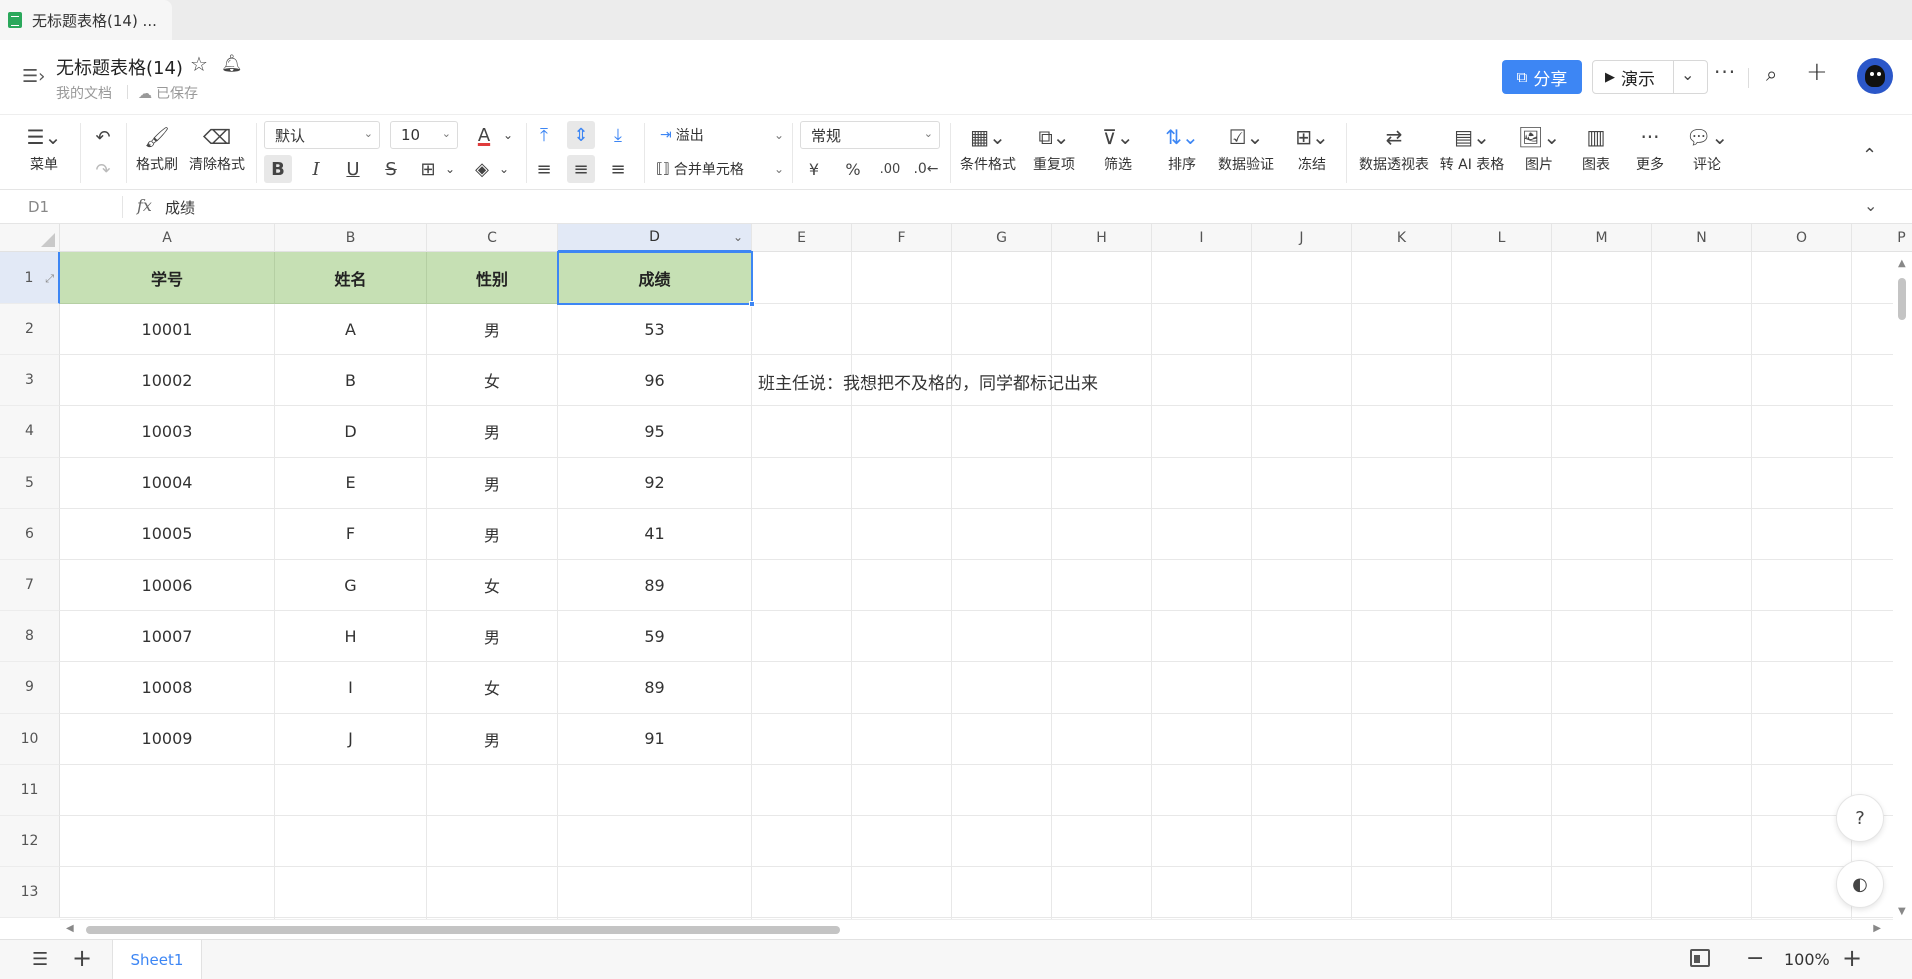 This screenshot has height=979, width=1912. Describe the element at coordinates (1755, 958) in the screenshot. I see `zoom-out-icon: −` at that location.